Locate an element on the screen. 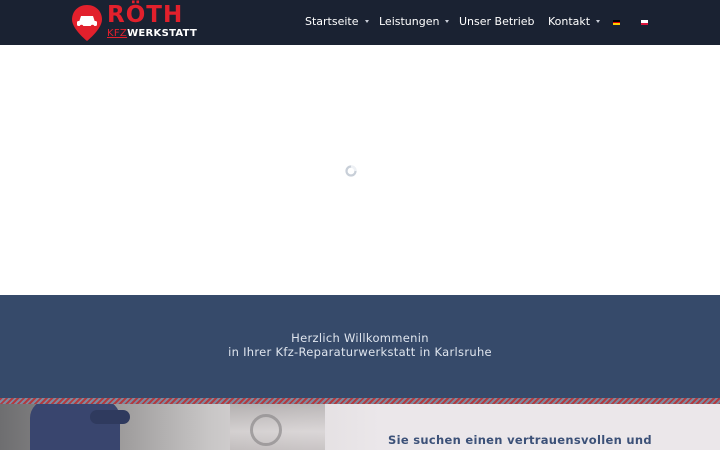  intro-headline: Sie suchen einen vertrauensvollen und is located at coordinates (520, 440).